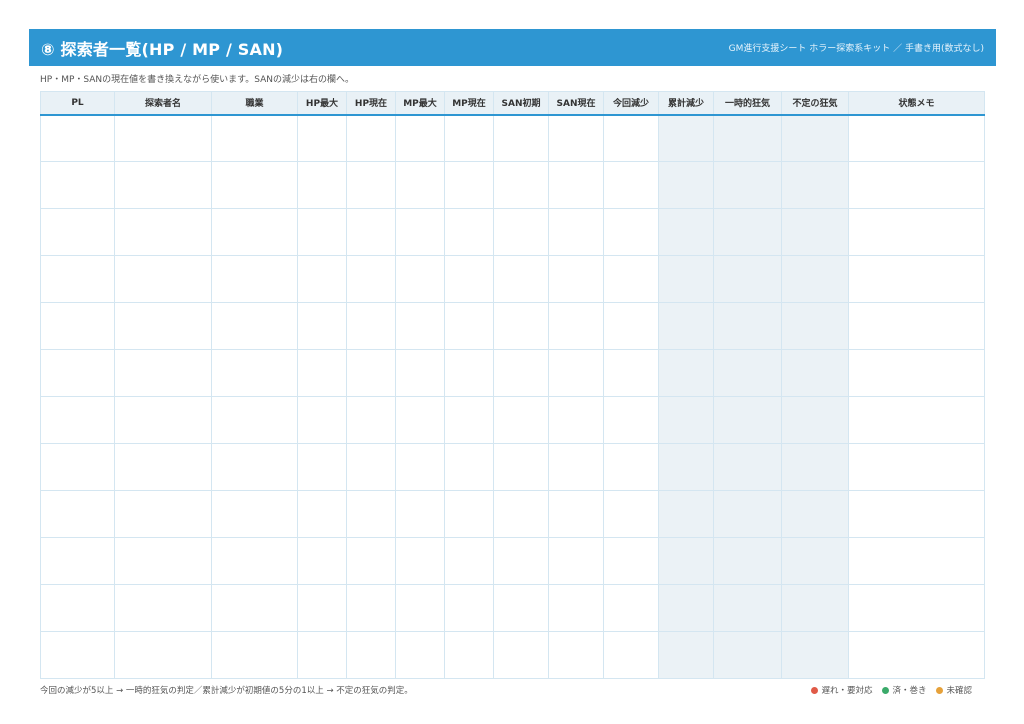 Image resolution: width=1024 pixels, height=724 pixels. I want to click on page-subtitle: GM進行支援シート ホラー探索系キット ／ 手書き用(数式なし), so click(856, 49).